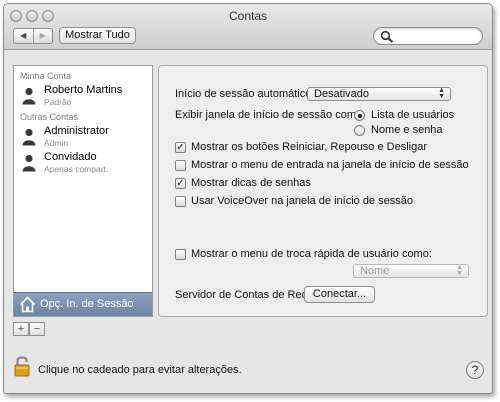  Describe the element at coordinates (56, 143) in the screenshot. I see `account-role: Admin` at that location.